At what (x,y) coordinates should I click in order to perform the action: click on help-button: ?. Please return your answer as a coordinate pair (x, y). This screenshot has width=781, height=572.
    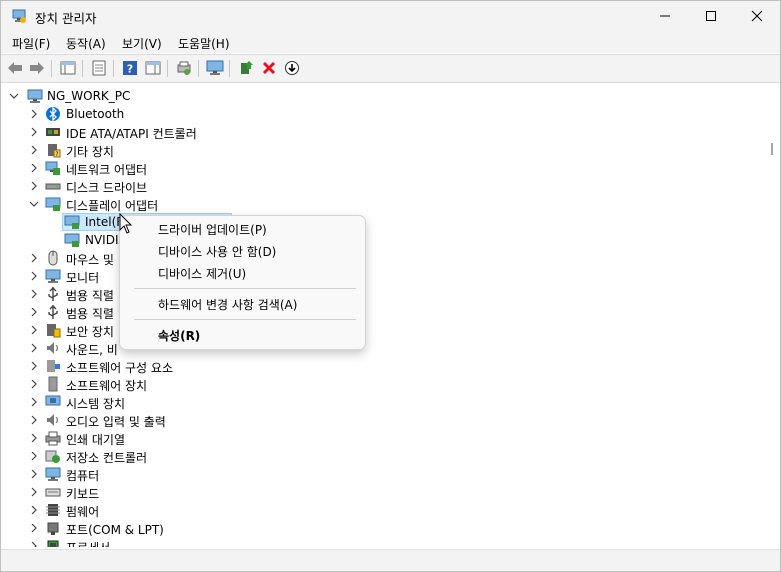
    Looking at the image, I should click on (130, 68).